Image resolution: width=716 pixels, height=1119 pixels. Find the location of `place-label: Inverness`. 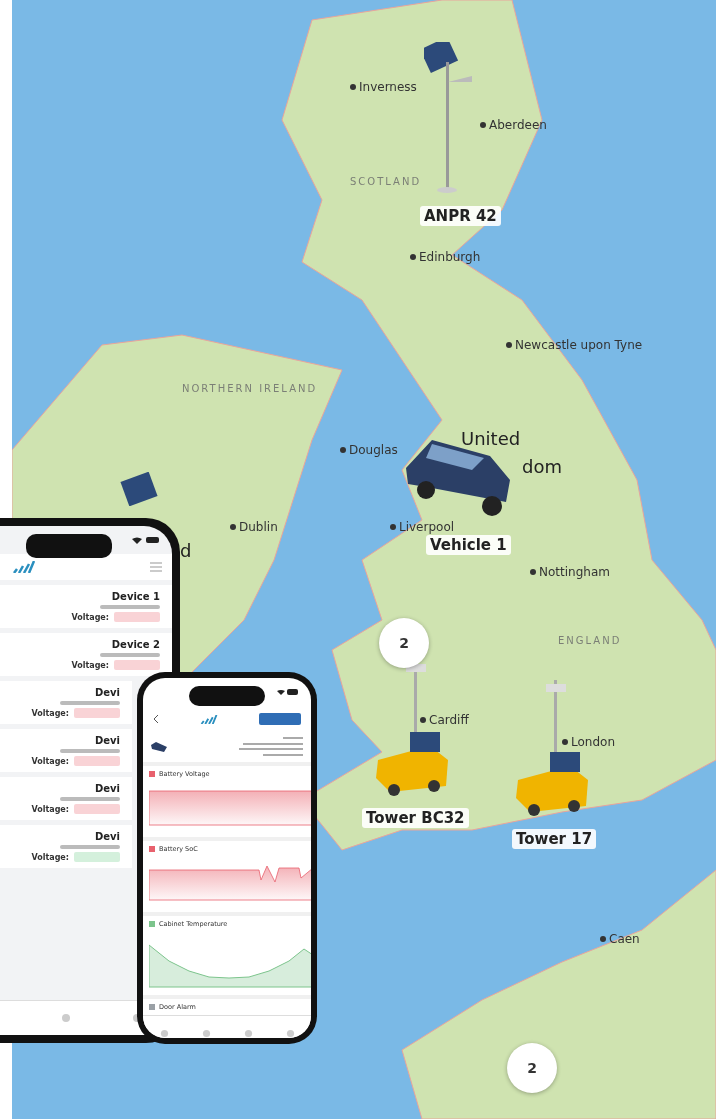

place-label: Inverness is located at coordinates (388, 87).